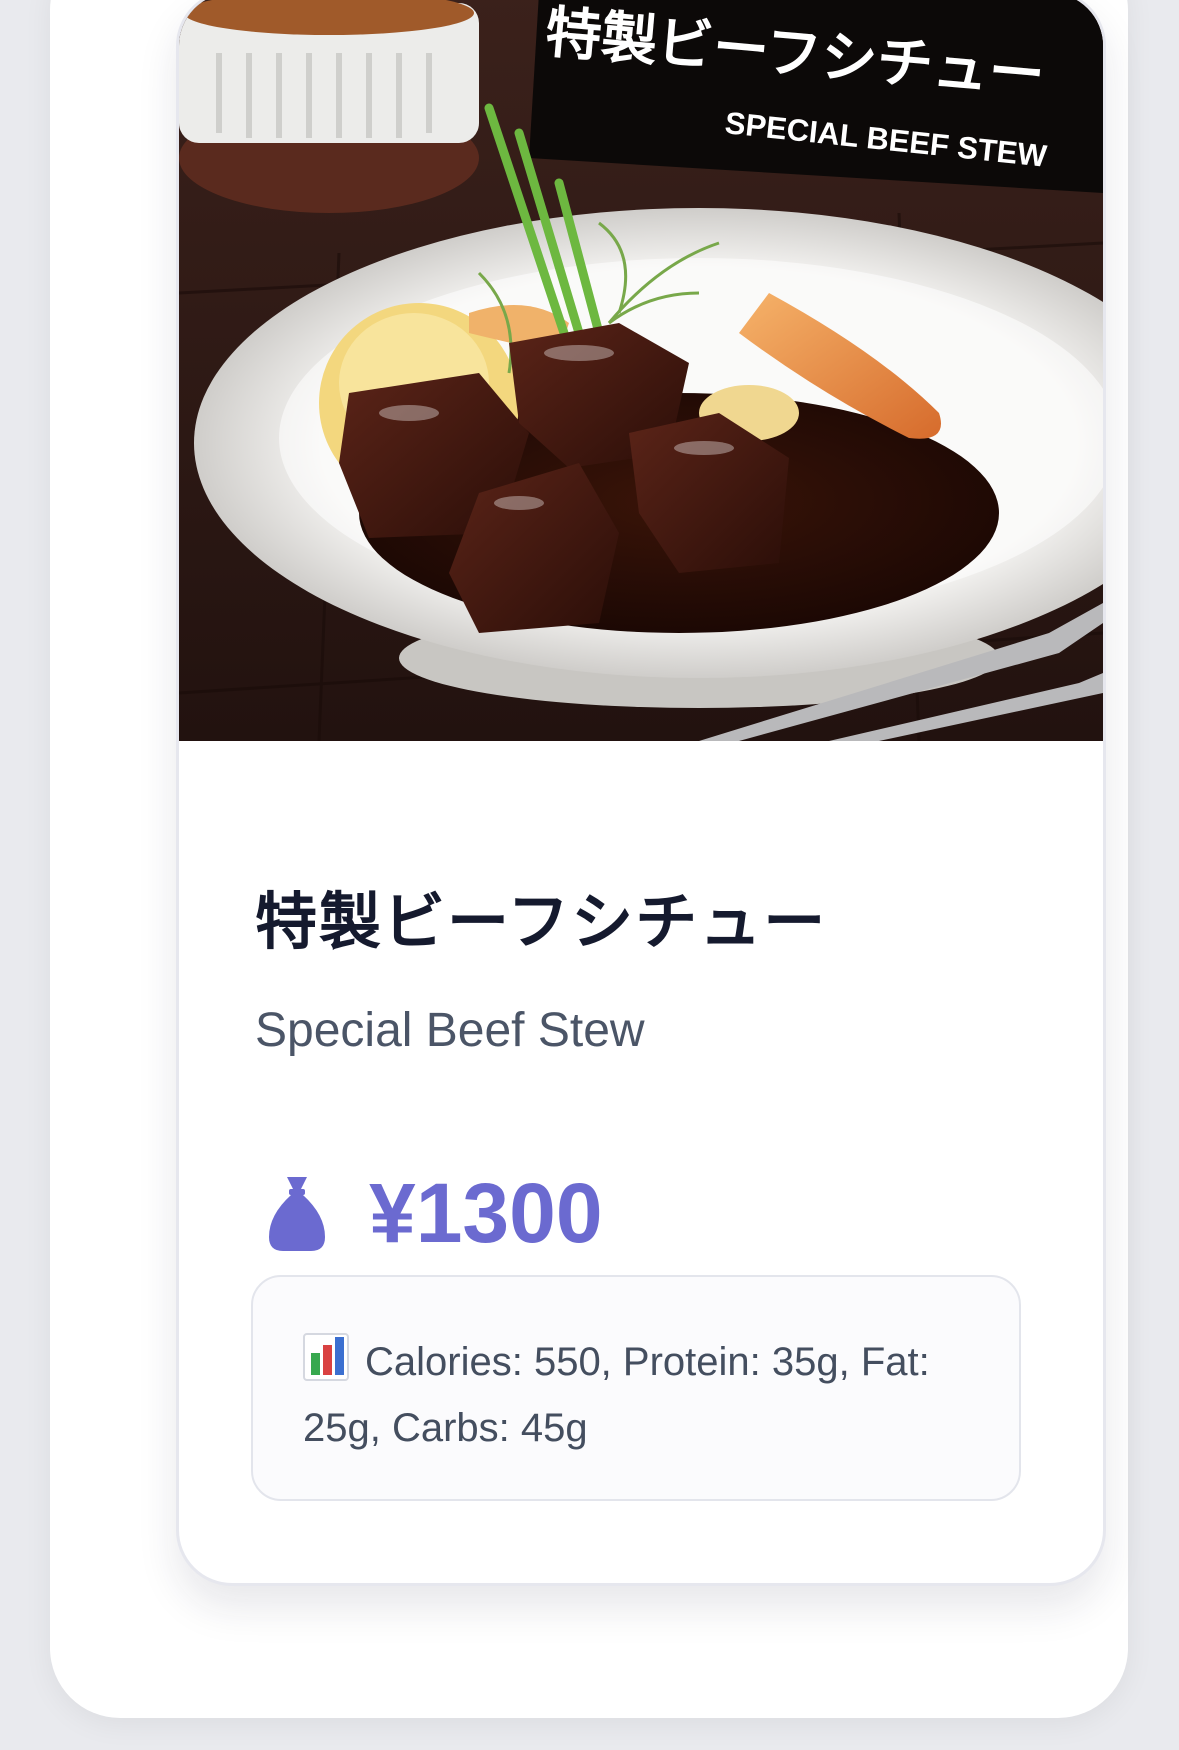 This screenshot has width=1179, height=1750. I want to click on price-row: ¥1300, so click(434, 1213).